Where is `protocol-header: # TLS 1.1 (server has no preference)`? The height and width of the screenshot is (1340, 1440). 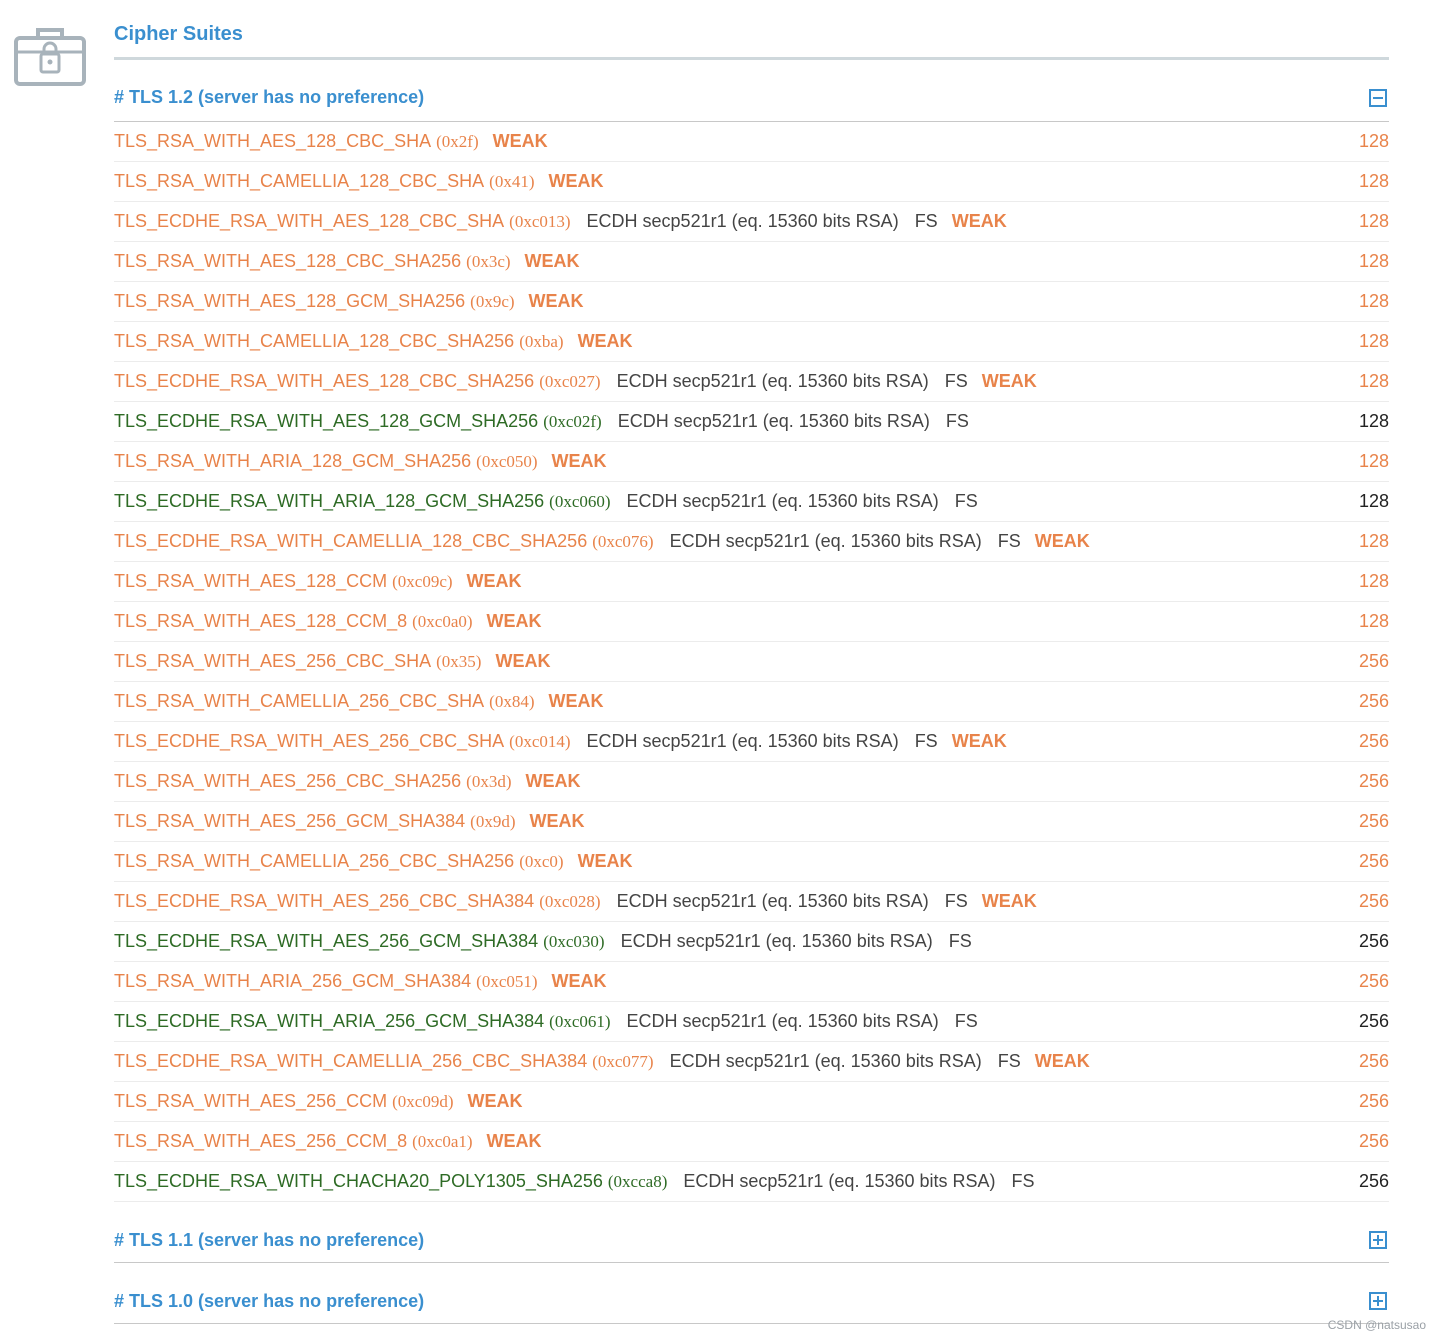 protocol-header: # TLS 1.1 (server has no preference) is located at coordinates (751, 1232).